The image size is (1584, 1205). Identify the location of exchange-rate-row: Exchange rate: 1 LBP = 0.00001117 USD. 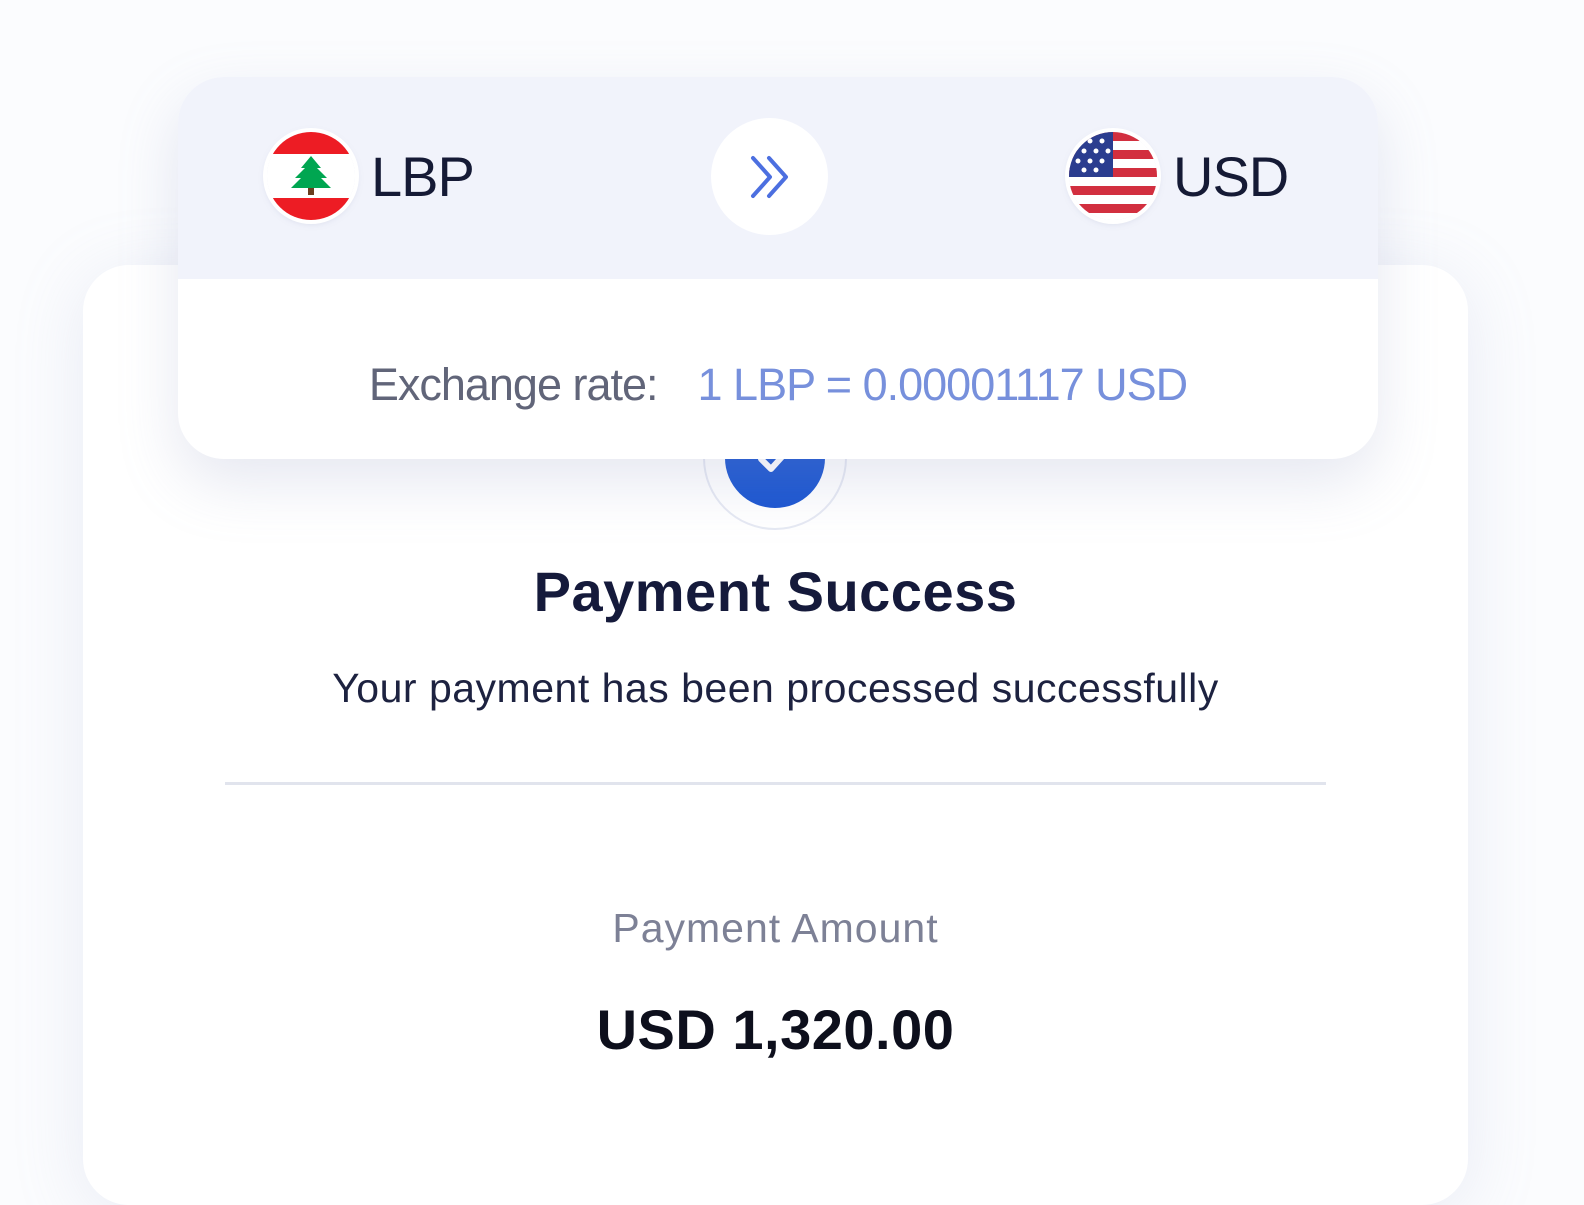
(778, 385).